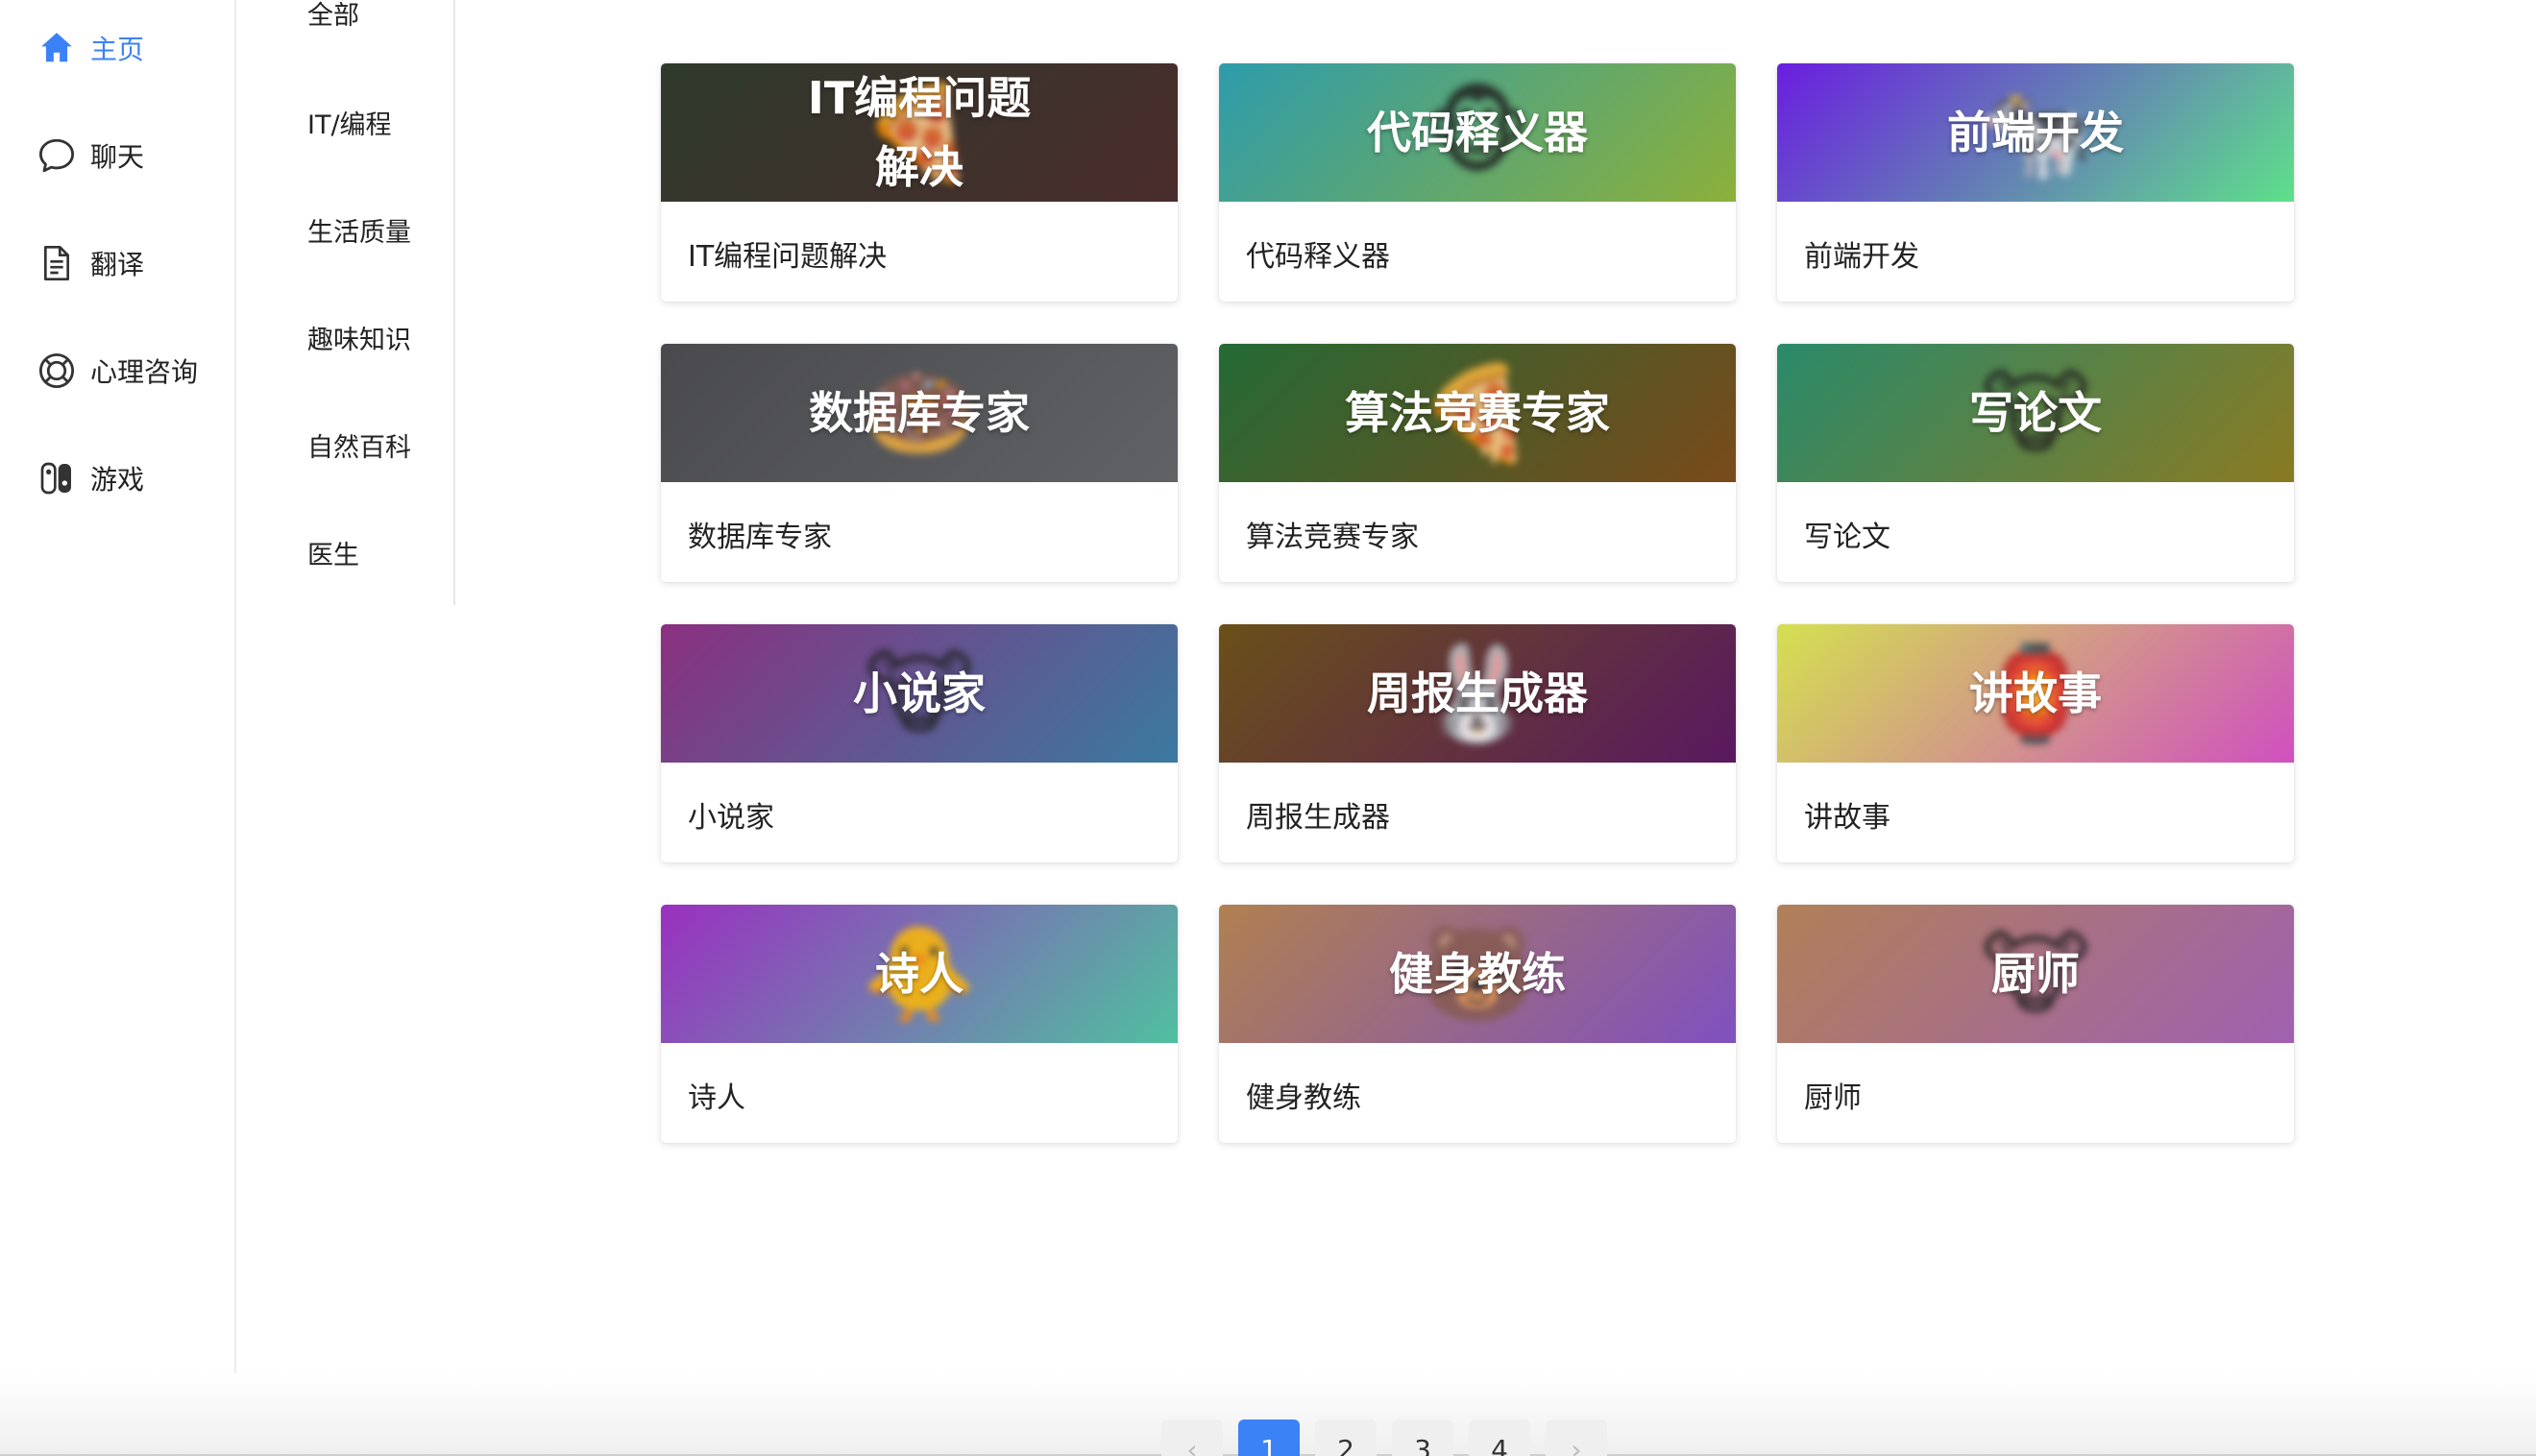 Image resolution: width=2536 pixels, height=1456 pixels. I want to click on card-banner-title: 周报生成器, so click(1477, 693).